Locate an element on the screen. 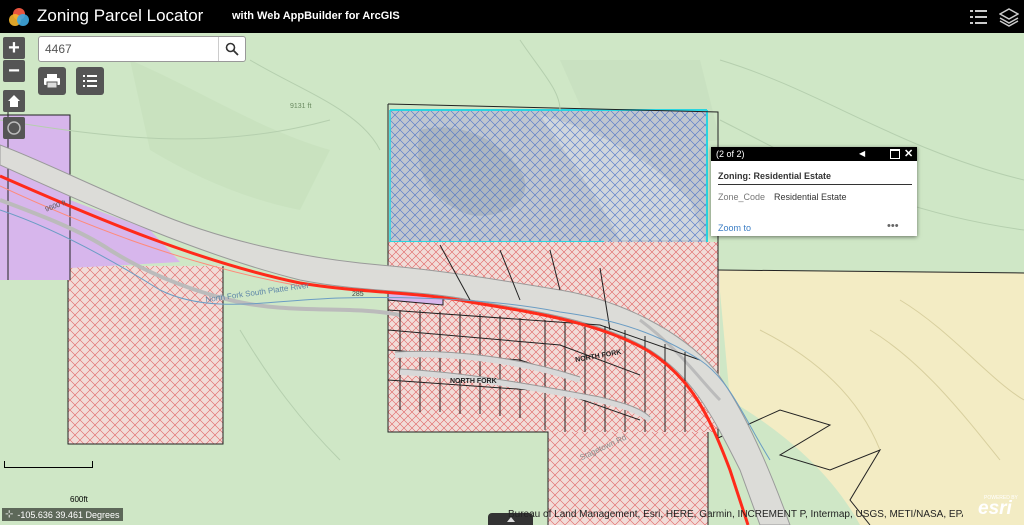 This screenshot has width=1024, height=525. search-widget is located at coordinates (142, 49).